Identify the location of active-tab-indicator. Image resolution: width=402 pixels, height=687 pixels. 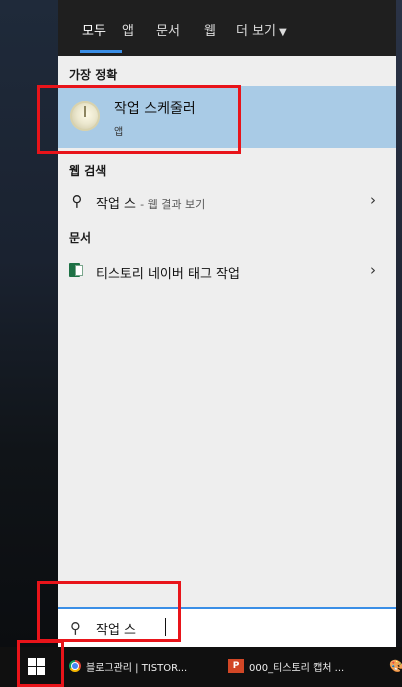
(101, 51).